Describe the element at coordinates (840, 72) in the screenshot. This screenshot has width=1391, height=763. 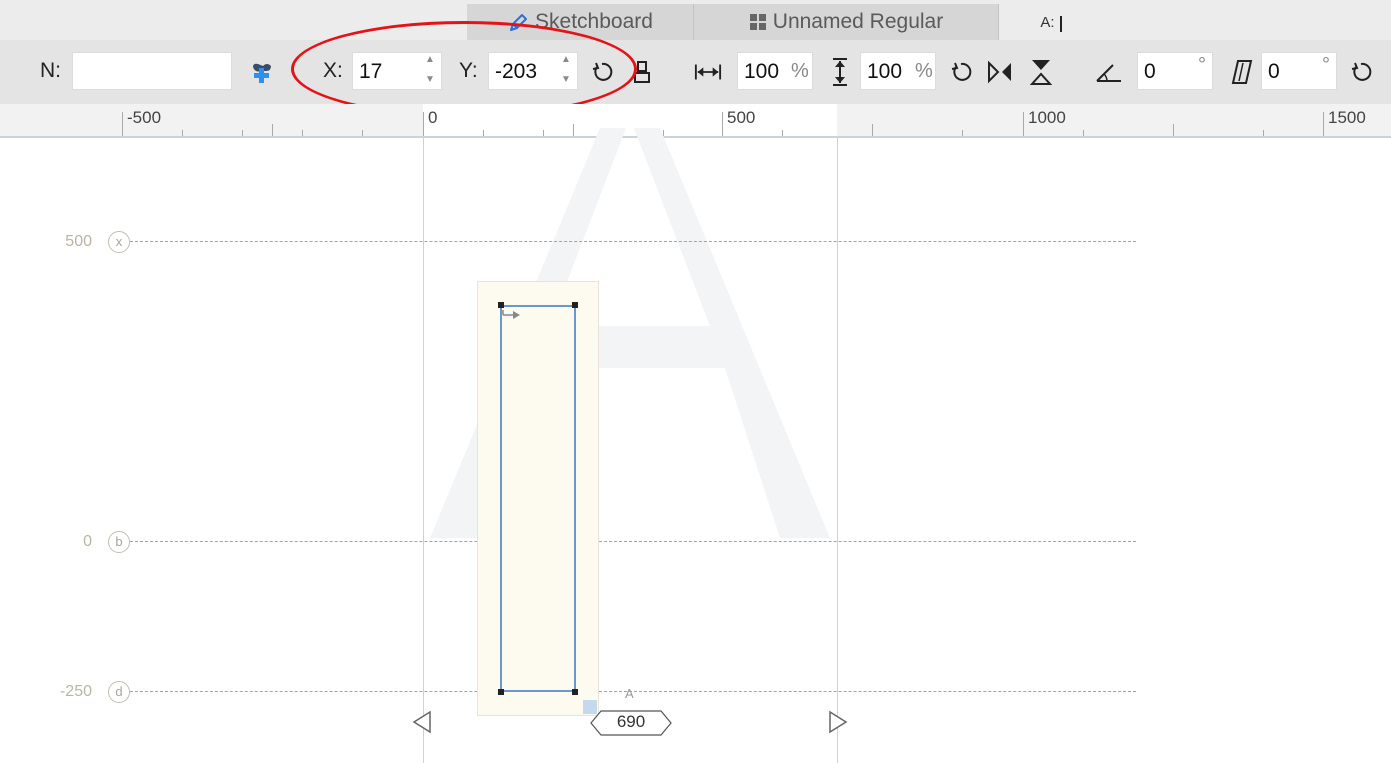
I see `height-icon` at that location.